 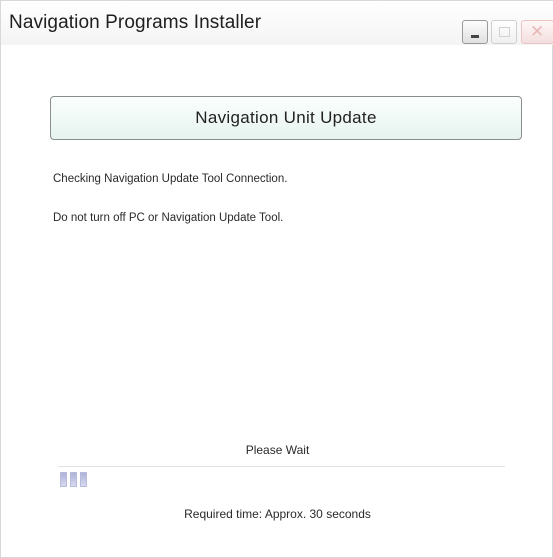 What do you see at coordinates (277, 23) in the screenshot?
I see `title-bar: Navigation Programs Installer ✕` at bounding box center [277, 23].